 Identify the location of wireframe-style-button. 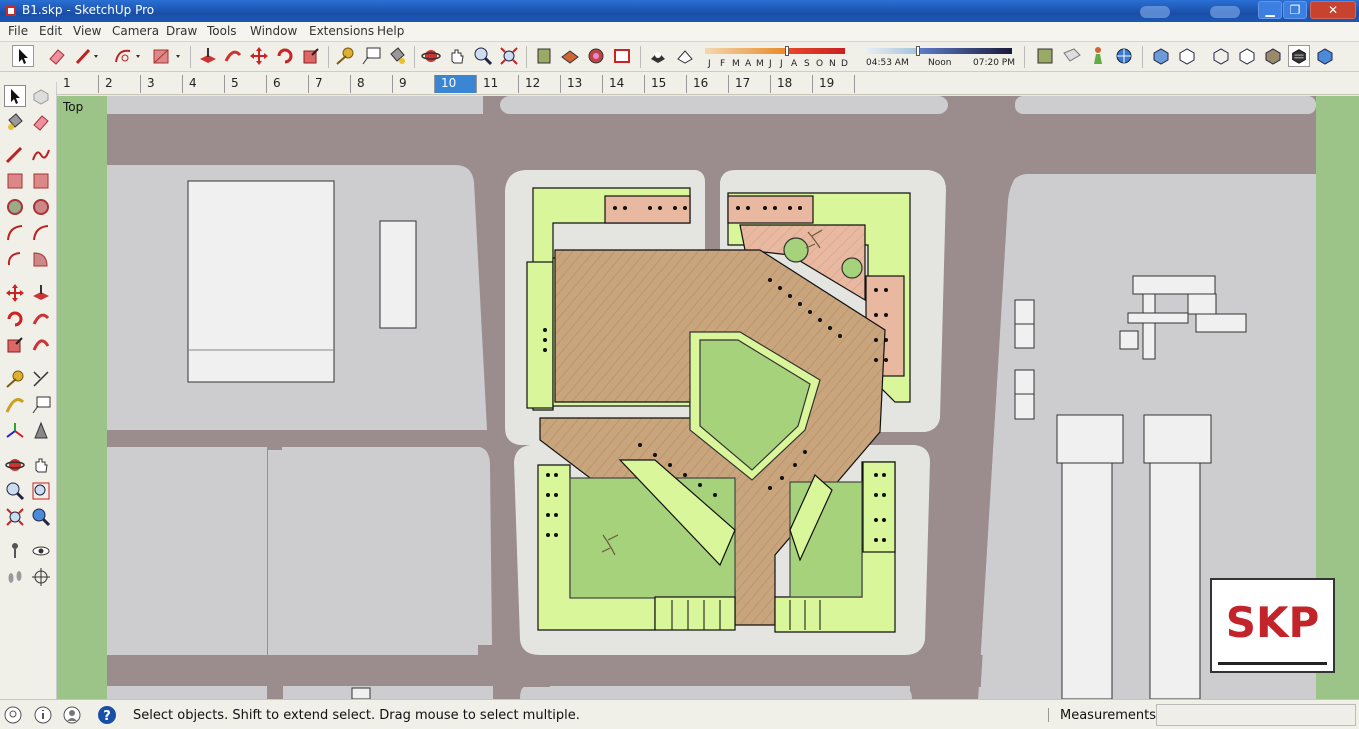
(1221, 56).